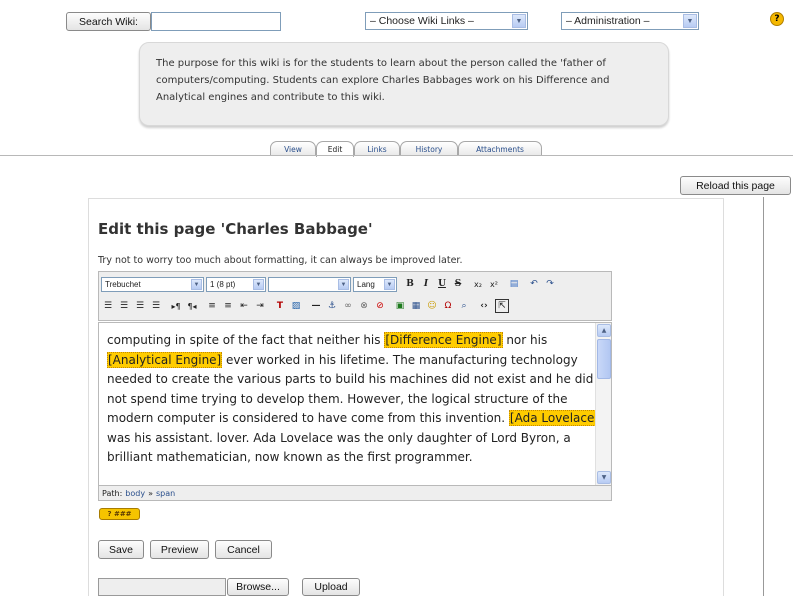 The width and height of the screenshot is (793, 596). I want to click on path-label: Path:, so click(112, 493).